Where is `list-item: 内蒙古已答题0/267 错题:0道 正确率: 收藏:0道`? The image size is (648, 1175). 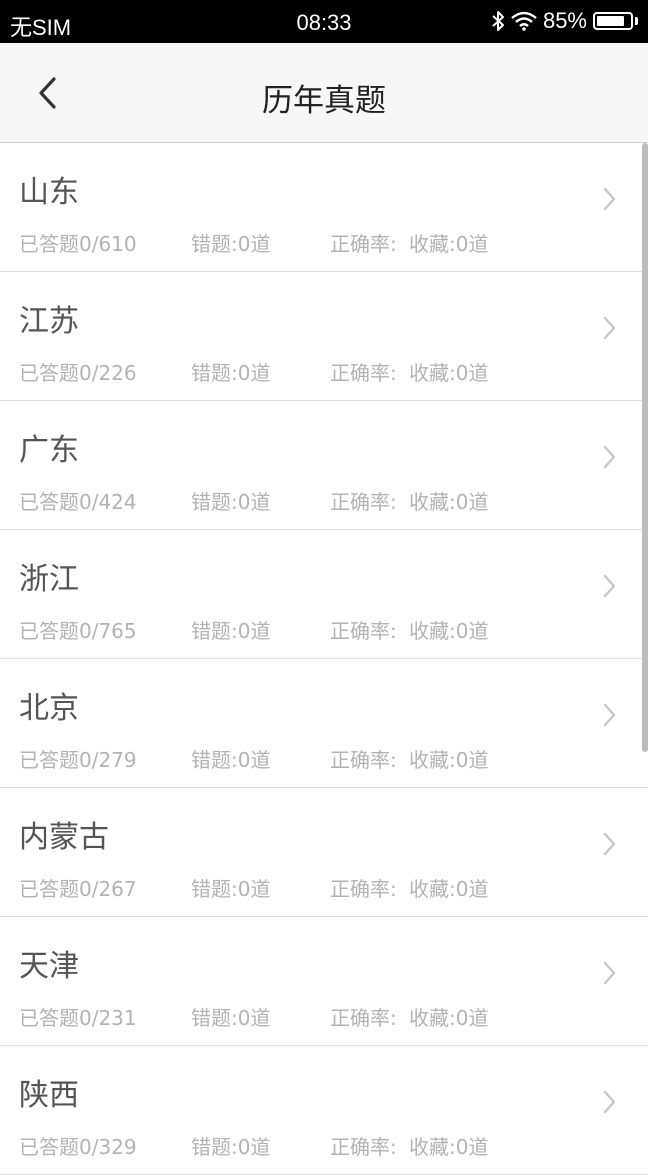 list-item: 内蒙古已答题0/267 错题:0道 正确率: 收藏:0道 is located at coordinates (324, 852).